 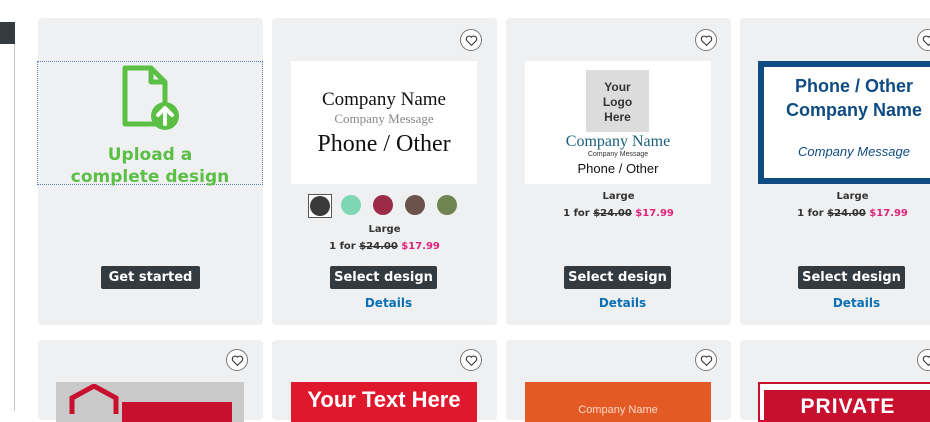 What do you see at coordinates (150, 277) in the screenshot?
I see `get-started-button: Get started` at bounding box center [150, 277].